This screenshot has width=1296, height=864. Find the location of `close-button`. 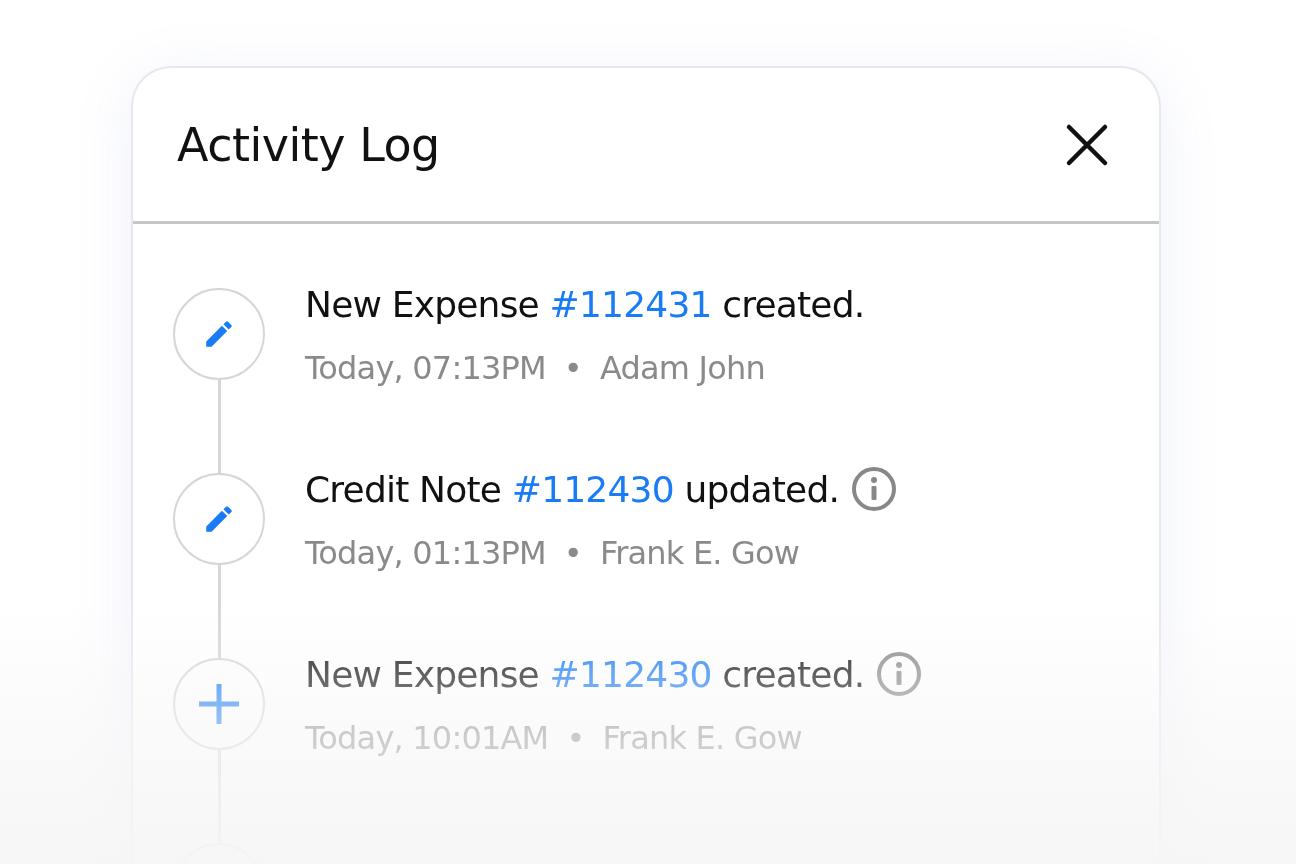

close-button is located at coordinates (1087, 144).